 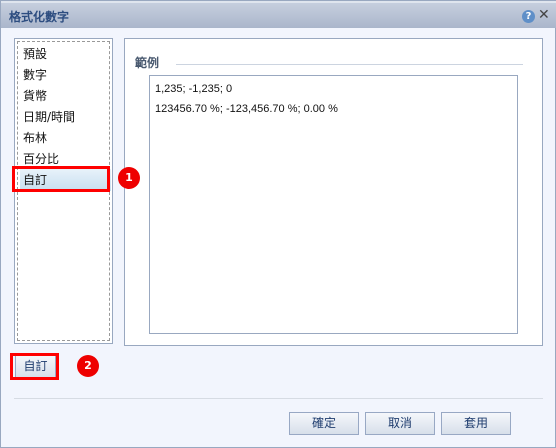 What do you see at coordinates (39, 17) in the screenshot?
I see `dialog-title: 格式化數字` at bounding box center [39, 17].